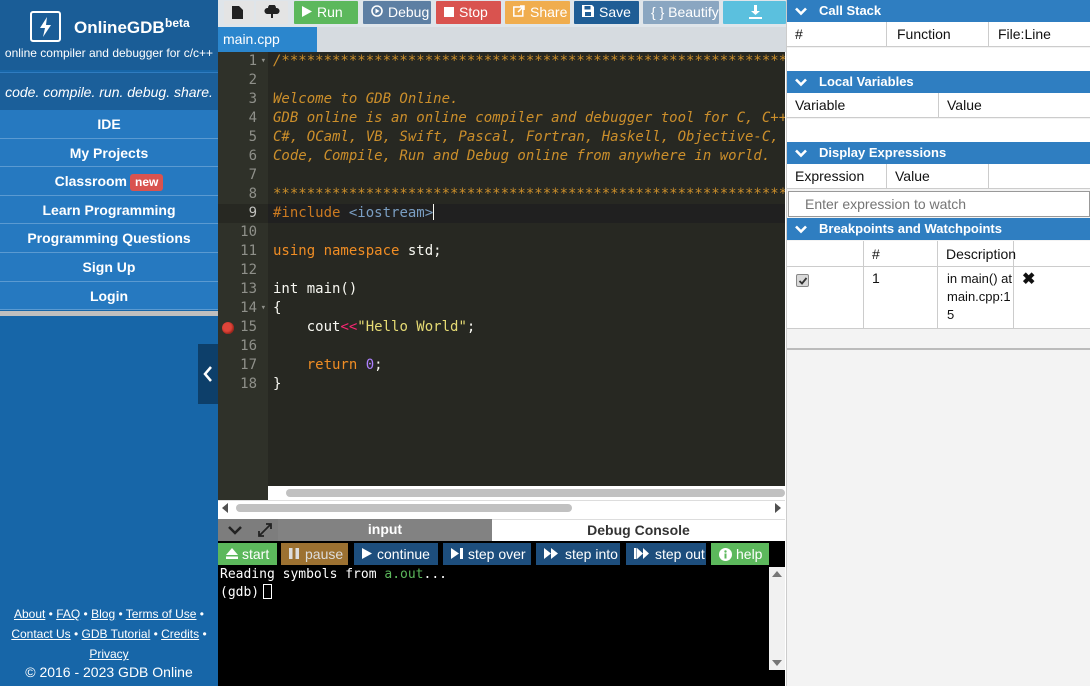  I want to click on tab-input: input, so click(385, 530).